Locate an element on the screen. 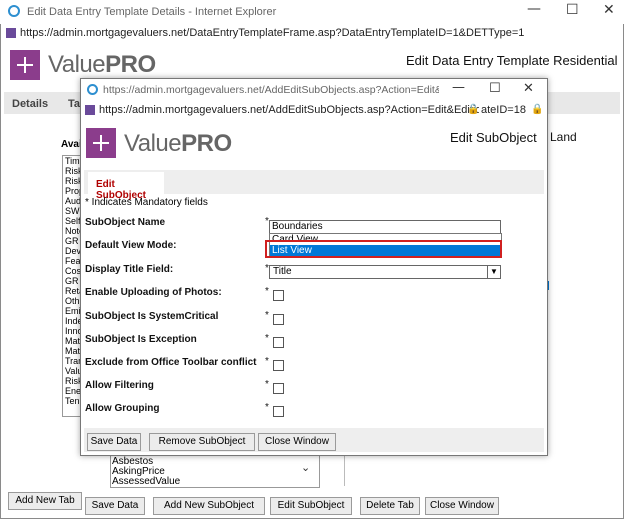 The height and width of the screenshot is (519, 624). mandatory-note: * Indicates Mandatory fields is located at coordinates (146, 202).